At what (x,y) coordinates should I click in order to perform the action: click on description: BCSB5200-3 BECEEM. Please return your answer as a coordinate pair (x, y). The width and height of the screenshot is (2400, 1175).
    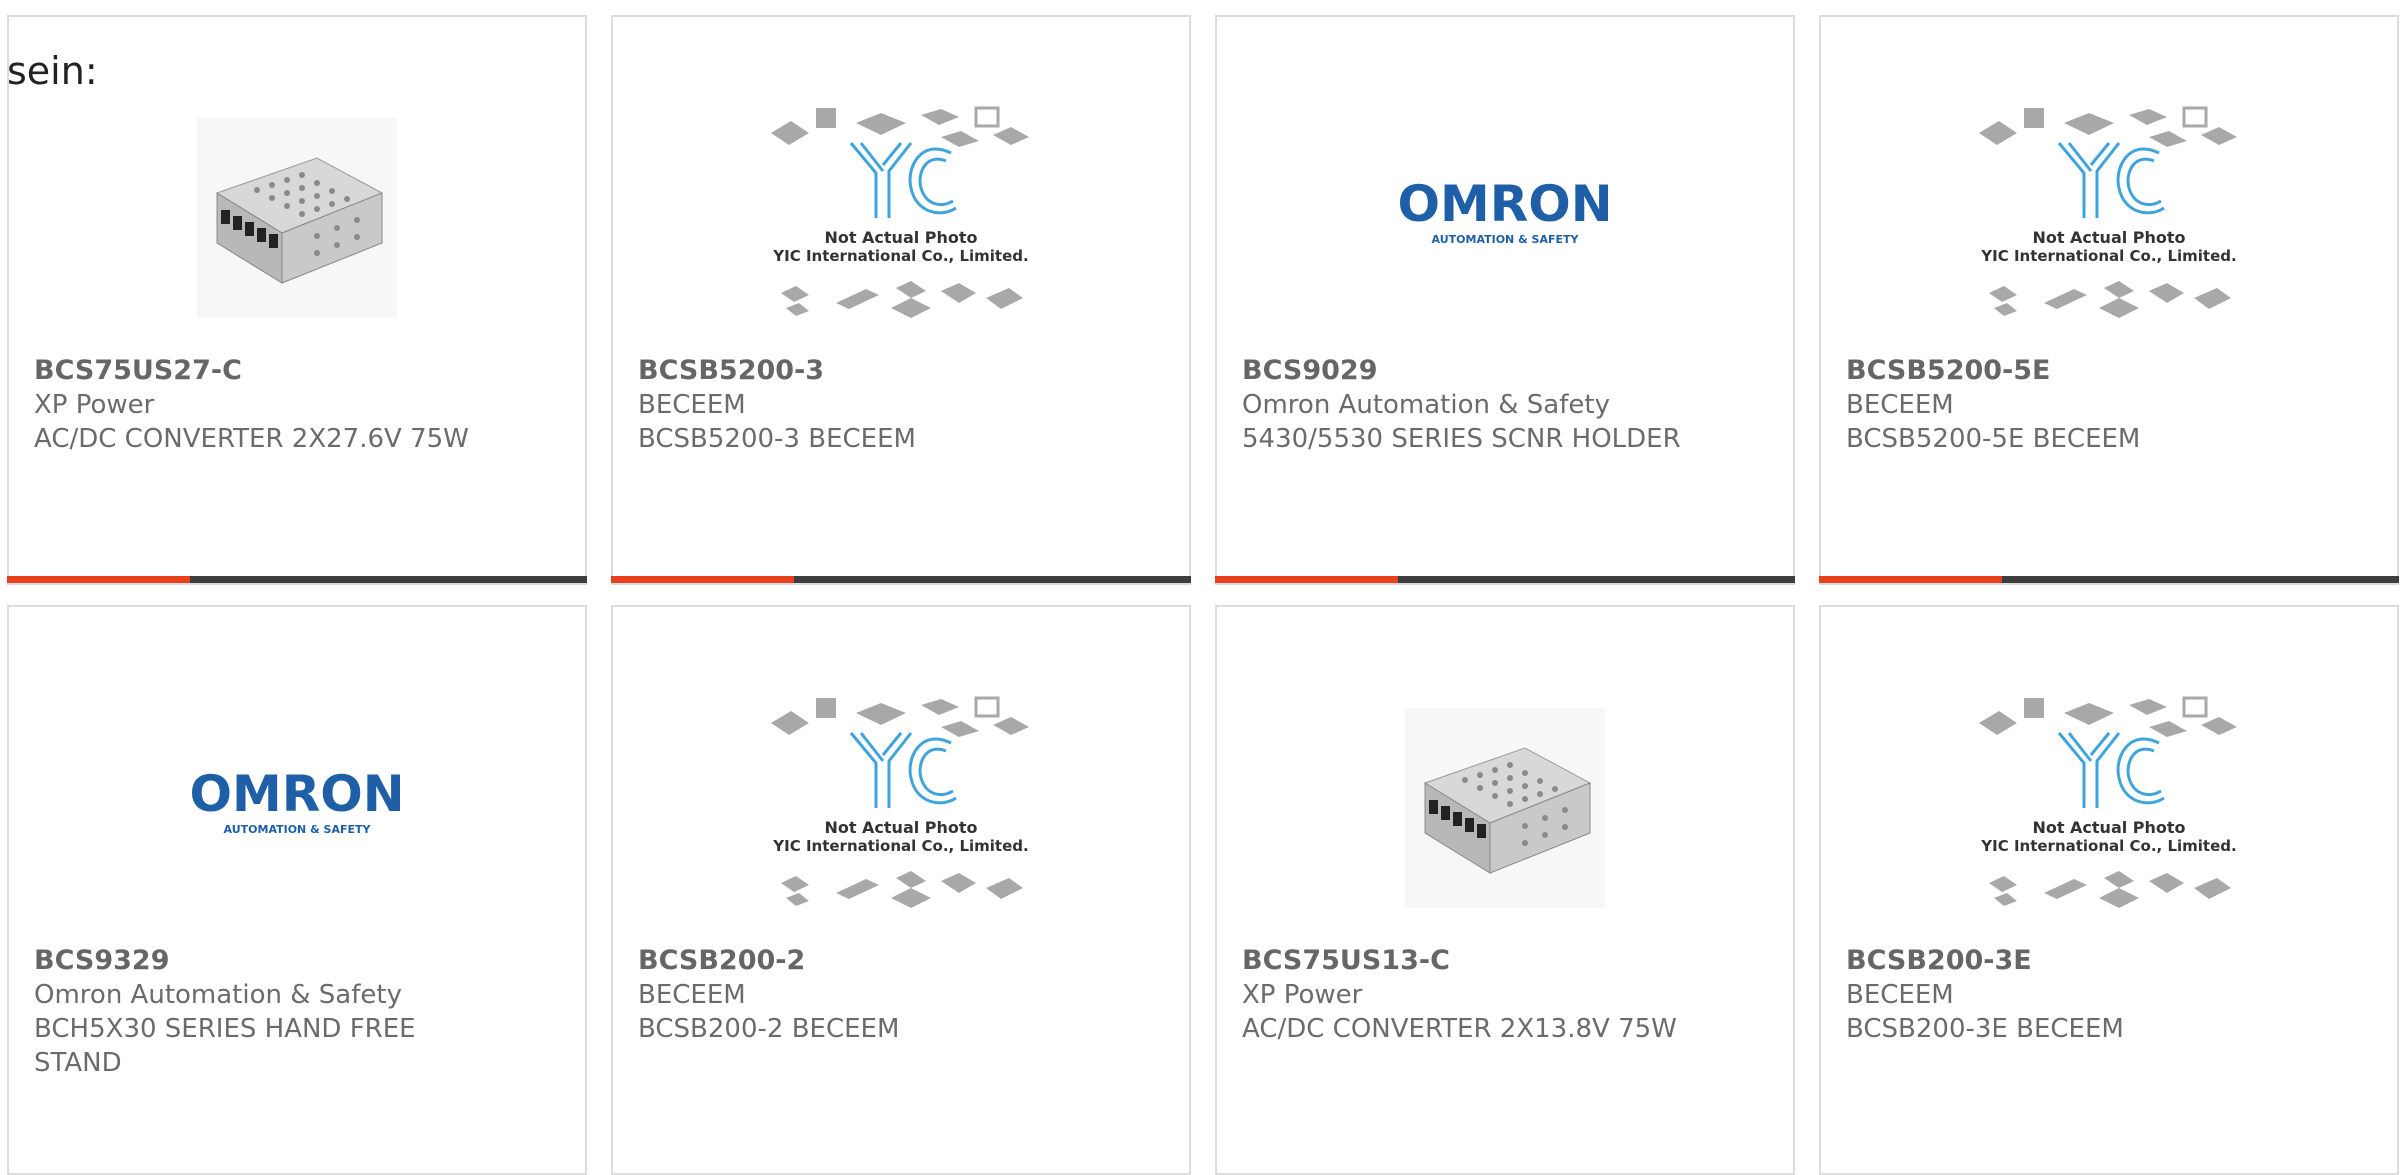
    Looking at the image, I should click on (777, 439).